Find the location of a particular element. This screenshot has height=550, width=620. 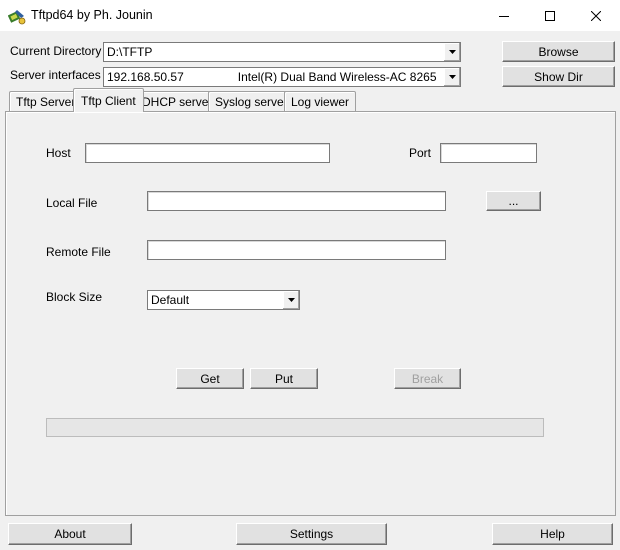

block-size-value: Default is located at coordinates (170, 300).